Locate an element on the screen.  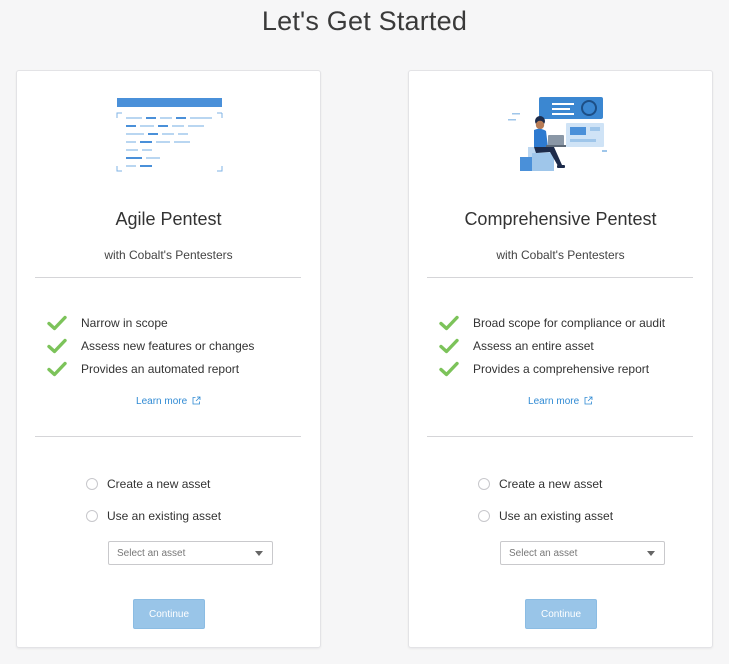
feature-label: Narrow in scope is located at coordinates (124, 322).